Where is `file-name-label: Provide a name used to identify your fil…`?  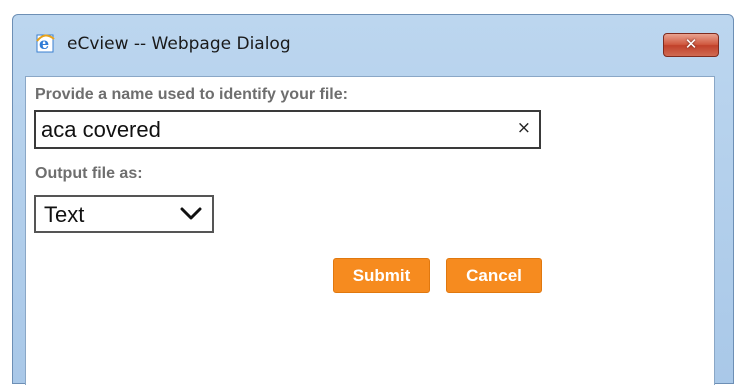 file-name-label: Provide a name used to identify your fil… is located at coordinates (191, 94).